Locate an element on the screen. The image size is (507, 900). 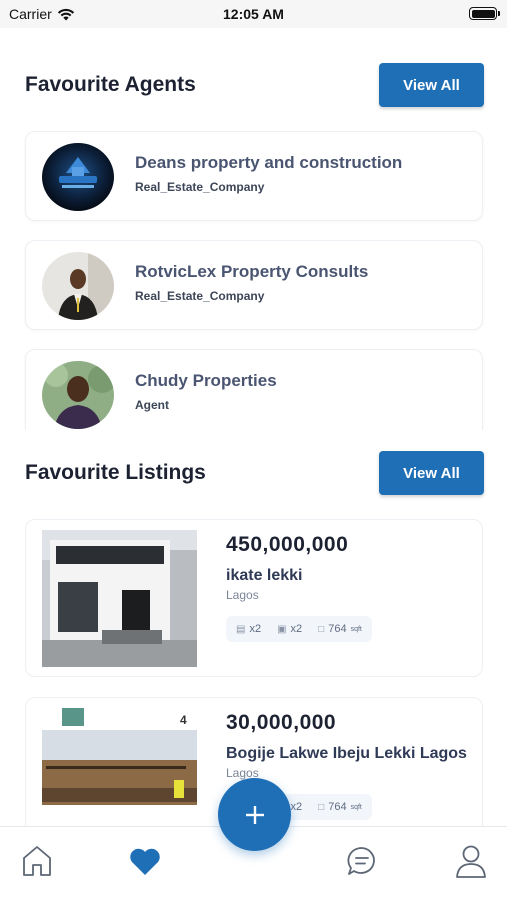
bathrooms-feature: ▣ x2 is located at coordinates (289, 629).